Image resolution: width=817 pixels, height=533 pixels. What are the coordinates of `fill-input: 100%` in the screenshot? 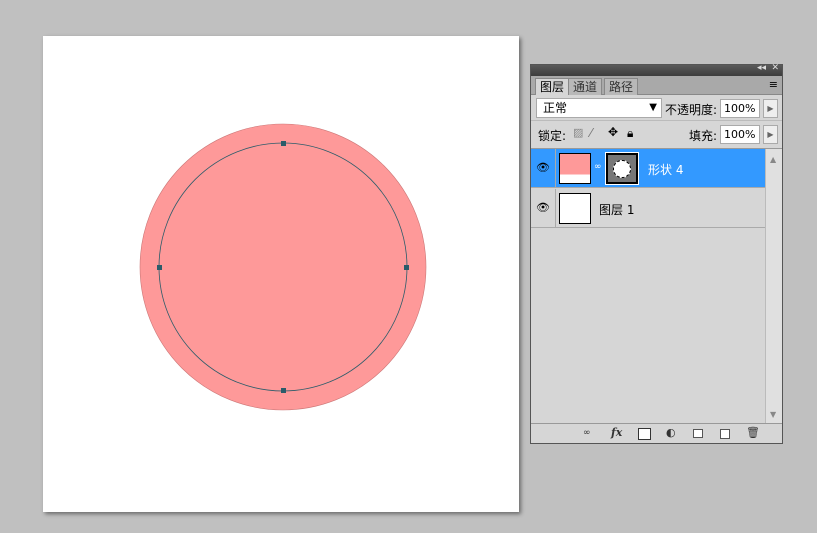 It's located at (740, 134).